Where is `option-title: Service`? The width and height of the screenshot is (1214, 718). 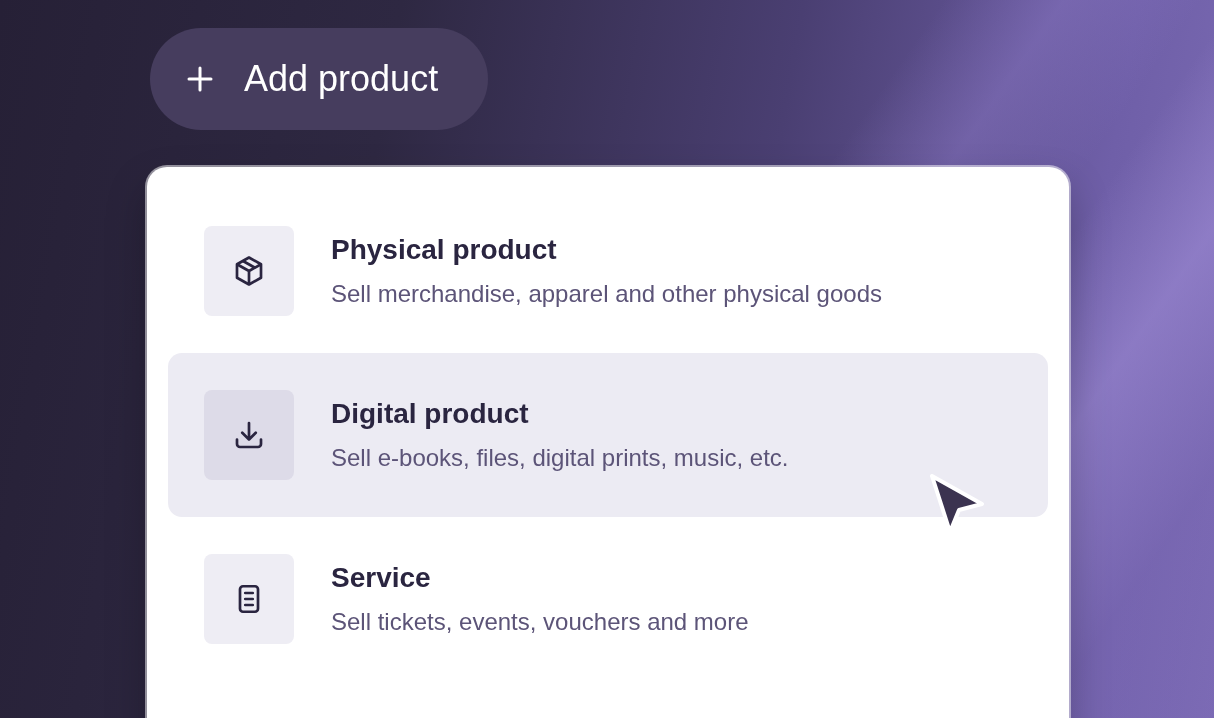 option-title: Service is located at coordinates (381, 578).